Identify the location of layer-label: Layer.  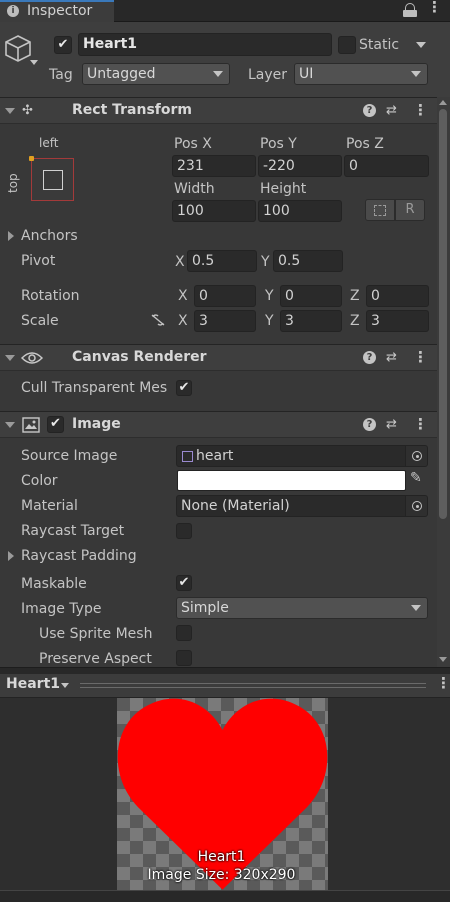
(268, 75).